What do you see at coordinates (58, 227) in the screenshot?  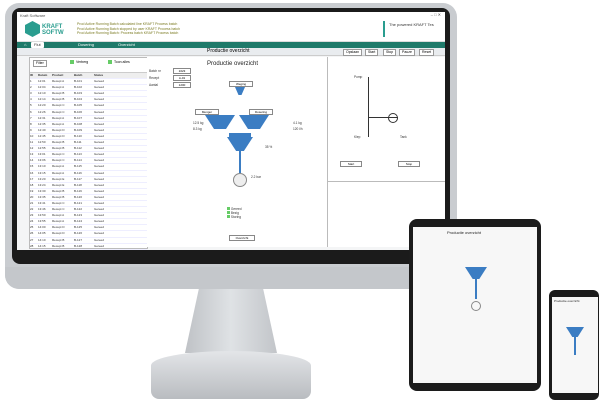 I see `table-cell: Recept D` at bounding box center [58, 227].